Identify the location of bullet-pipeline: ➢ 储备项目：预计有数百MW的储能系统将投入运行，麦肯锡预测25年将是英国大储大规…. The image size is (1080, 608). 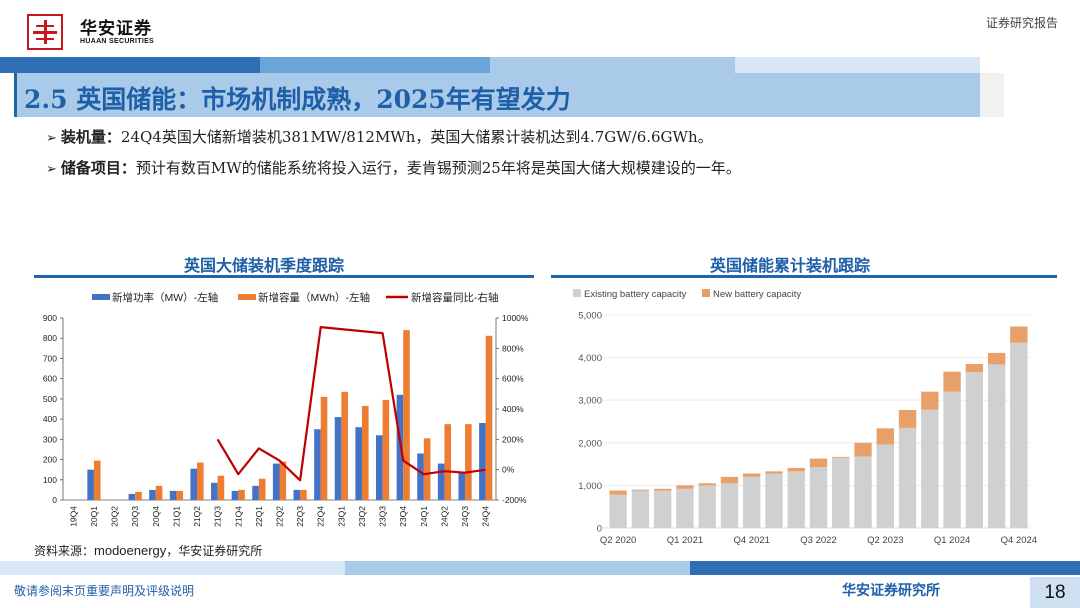
(393, 167).